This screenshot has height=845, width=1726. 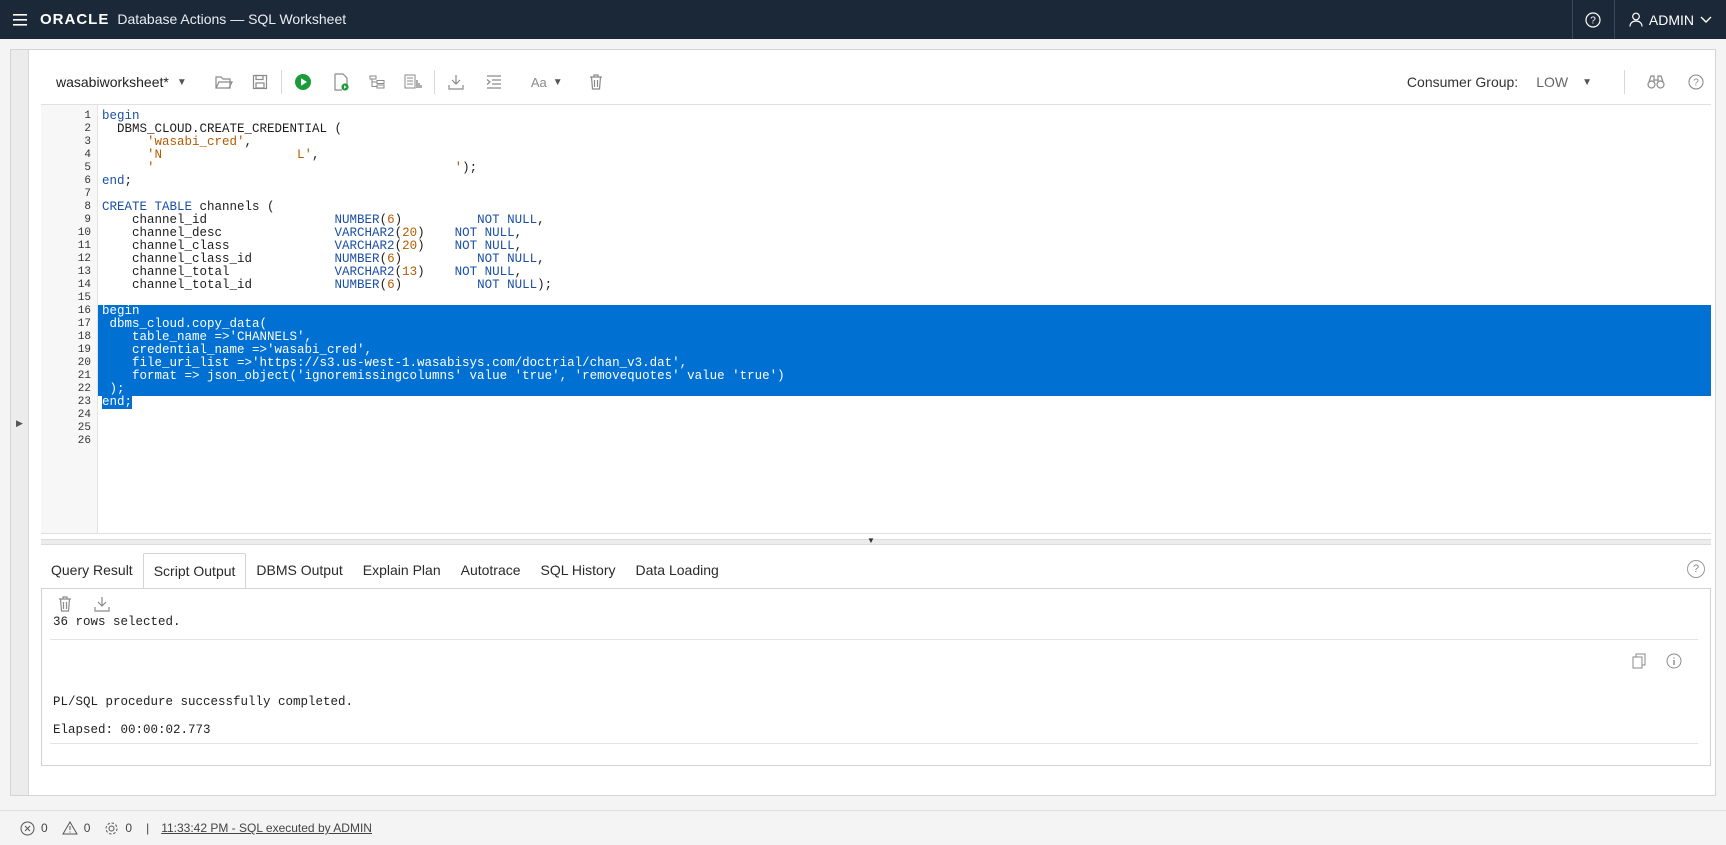 I want to click on chevron-down-icon, so click(x=1706, y=19).